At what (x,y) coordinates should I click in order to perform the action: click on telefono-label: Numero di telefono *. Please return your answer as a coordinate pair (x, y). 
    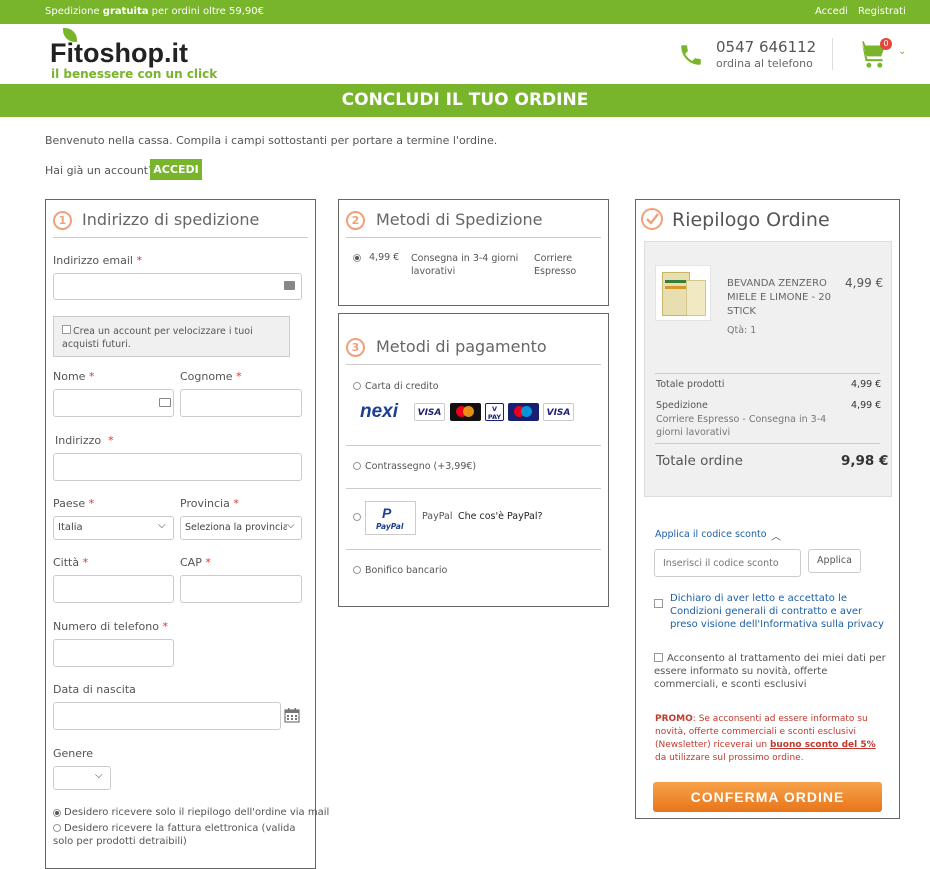
    Looking at the image, I should click on (110, 626).